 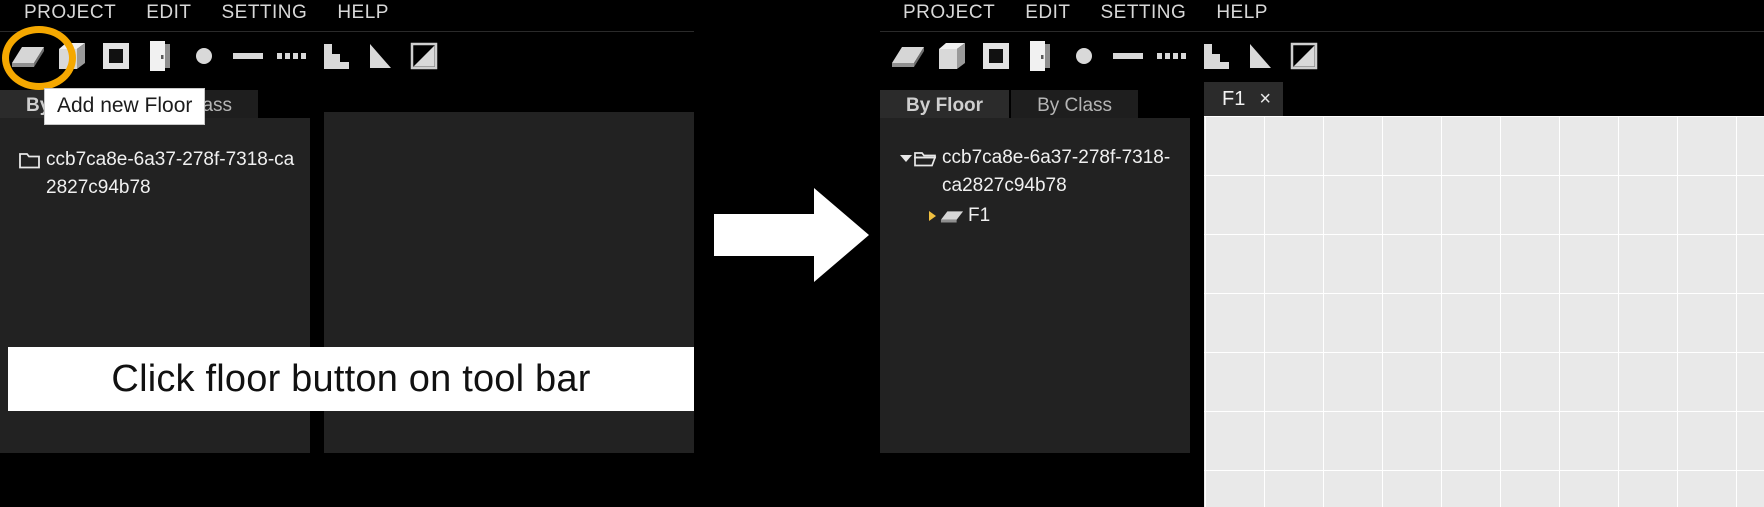 What do you see at coordinates (1085, 13) in the screenshot?
I see `menubar-after: PROJECT EDIT SETTING HELP` at bounding box center [1085, 13].